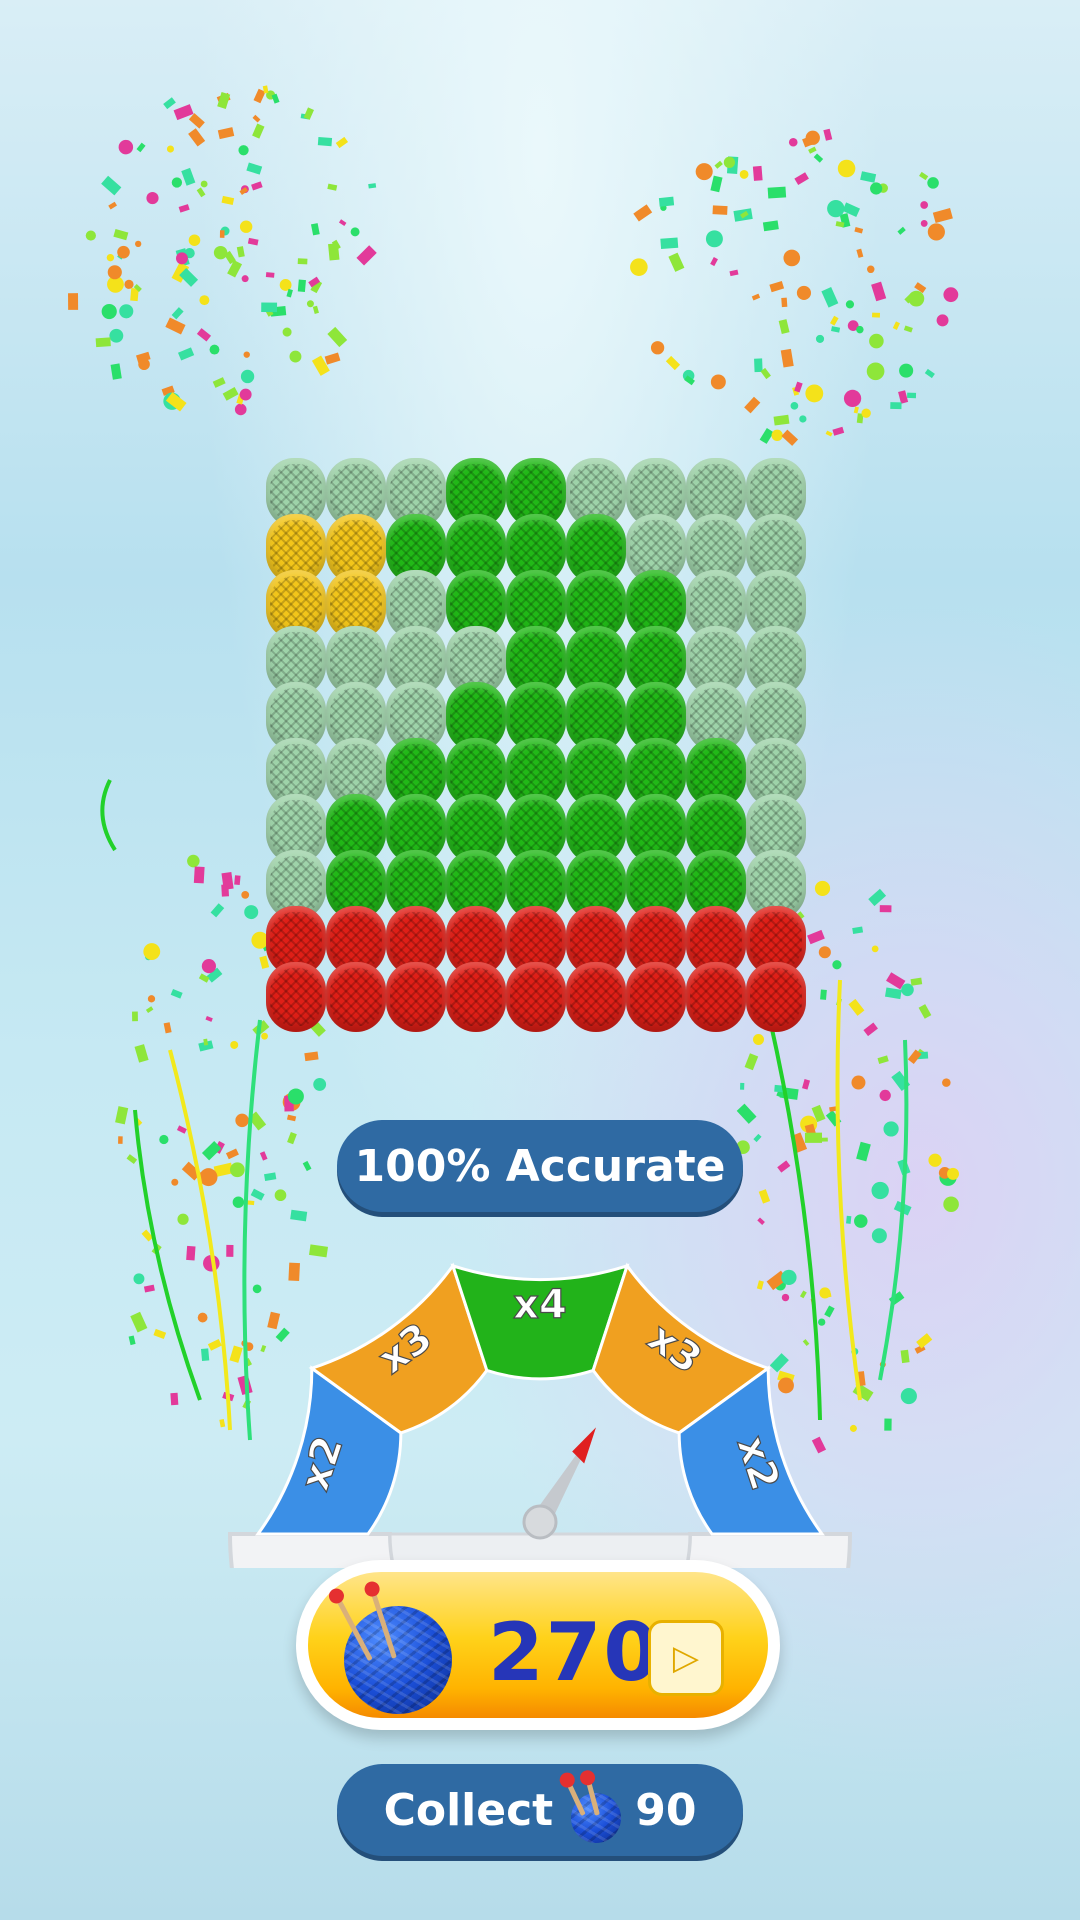  I want to click on confetti-streamer, so click(200, 1240).